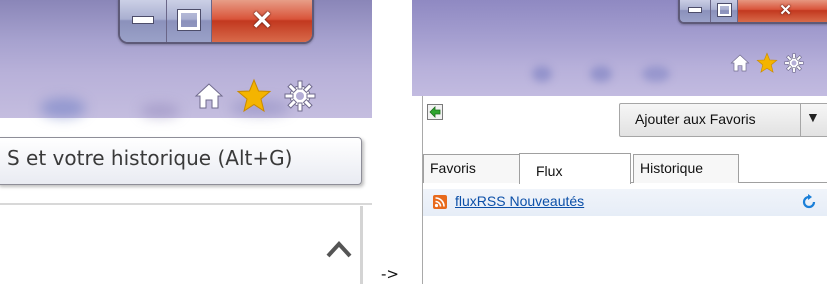 The width and height of the screenshot is (827, 284). What do you see at coordinates (800, 120) in the screenshot?
I see `split-separator` at bounding box center [800, 120].